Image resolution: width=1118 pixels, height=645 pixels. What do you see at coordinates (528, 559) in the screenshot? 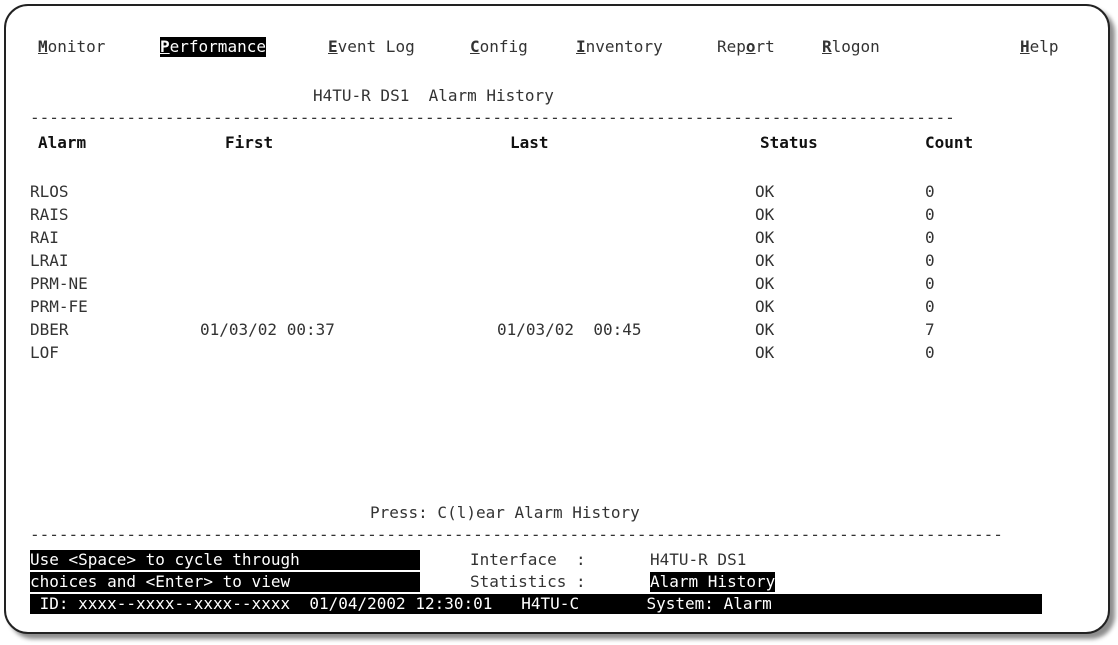
I see `interface-label: Interface :` at bounding box center [528, 559].